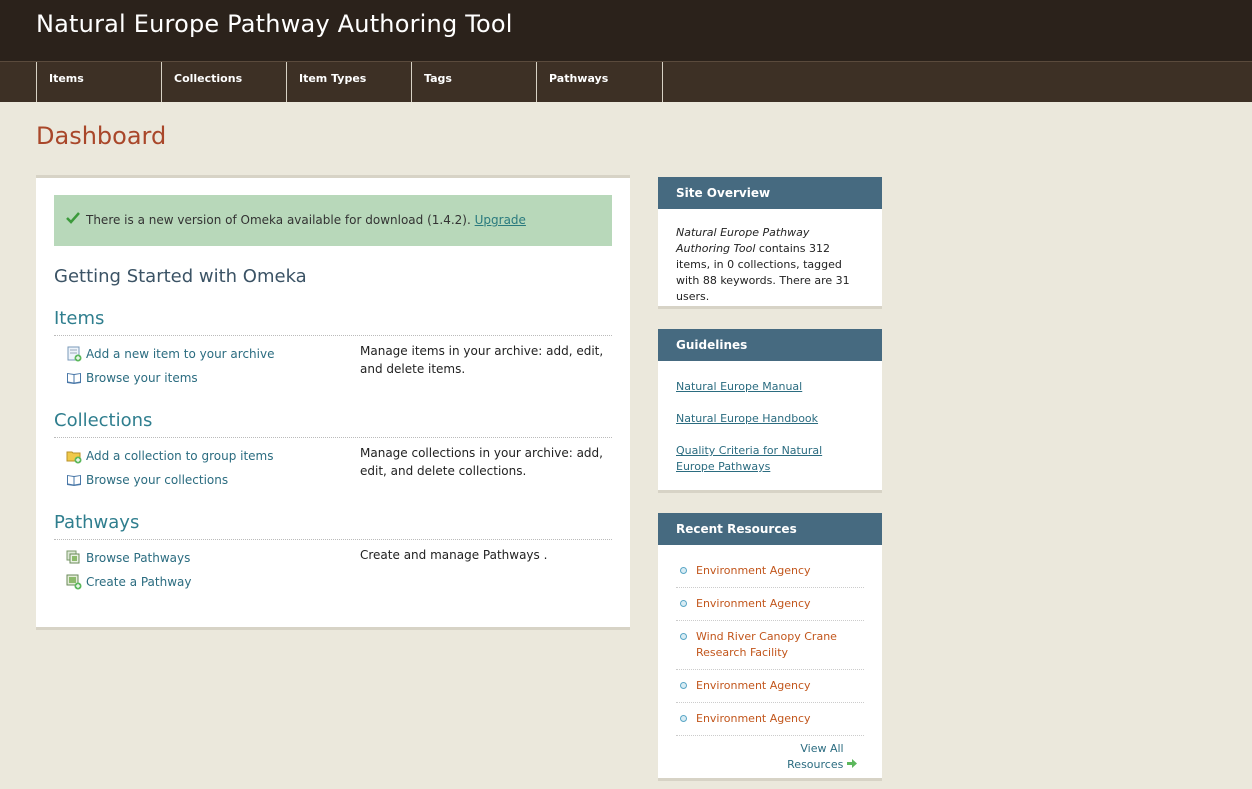  Describe the element at coordinates (101, 136) in the screenshot. I see `page-title: Dashboard` at that location.